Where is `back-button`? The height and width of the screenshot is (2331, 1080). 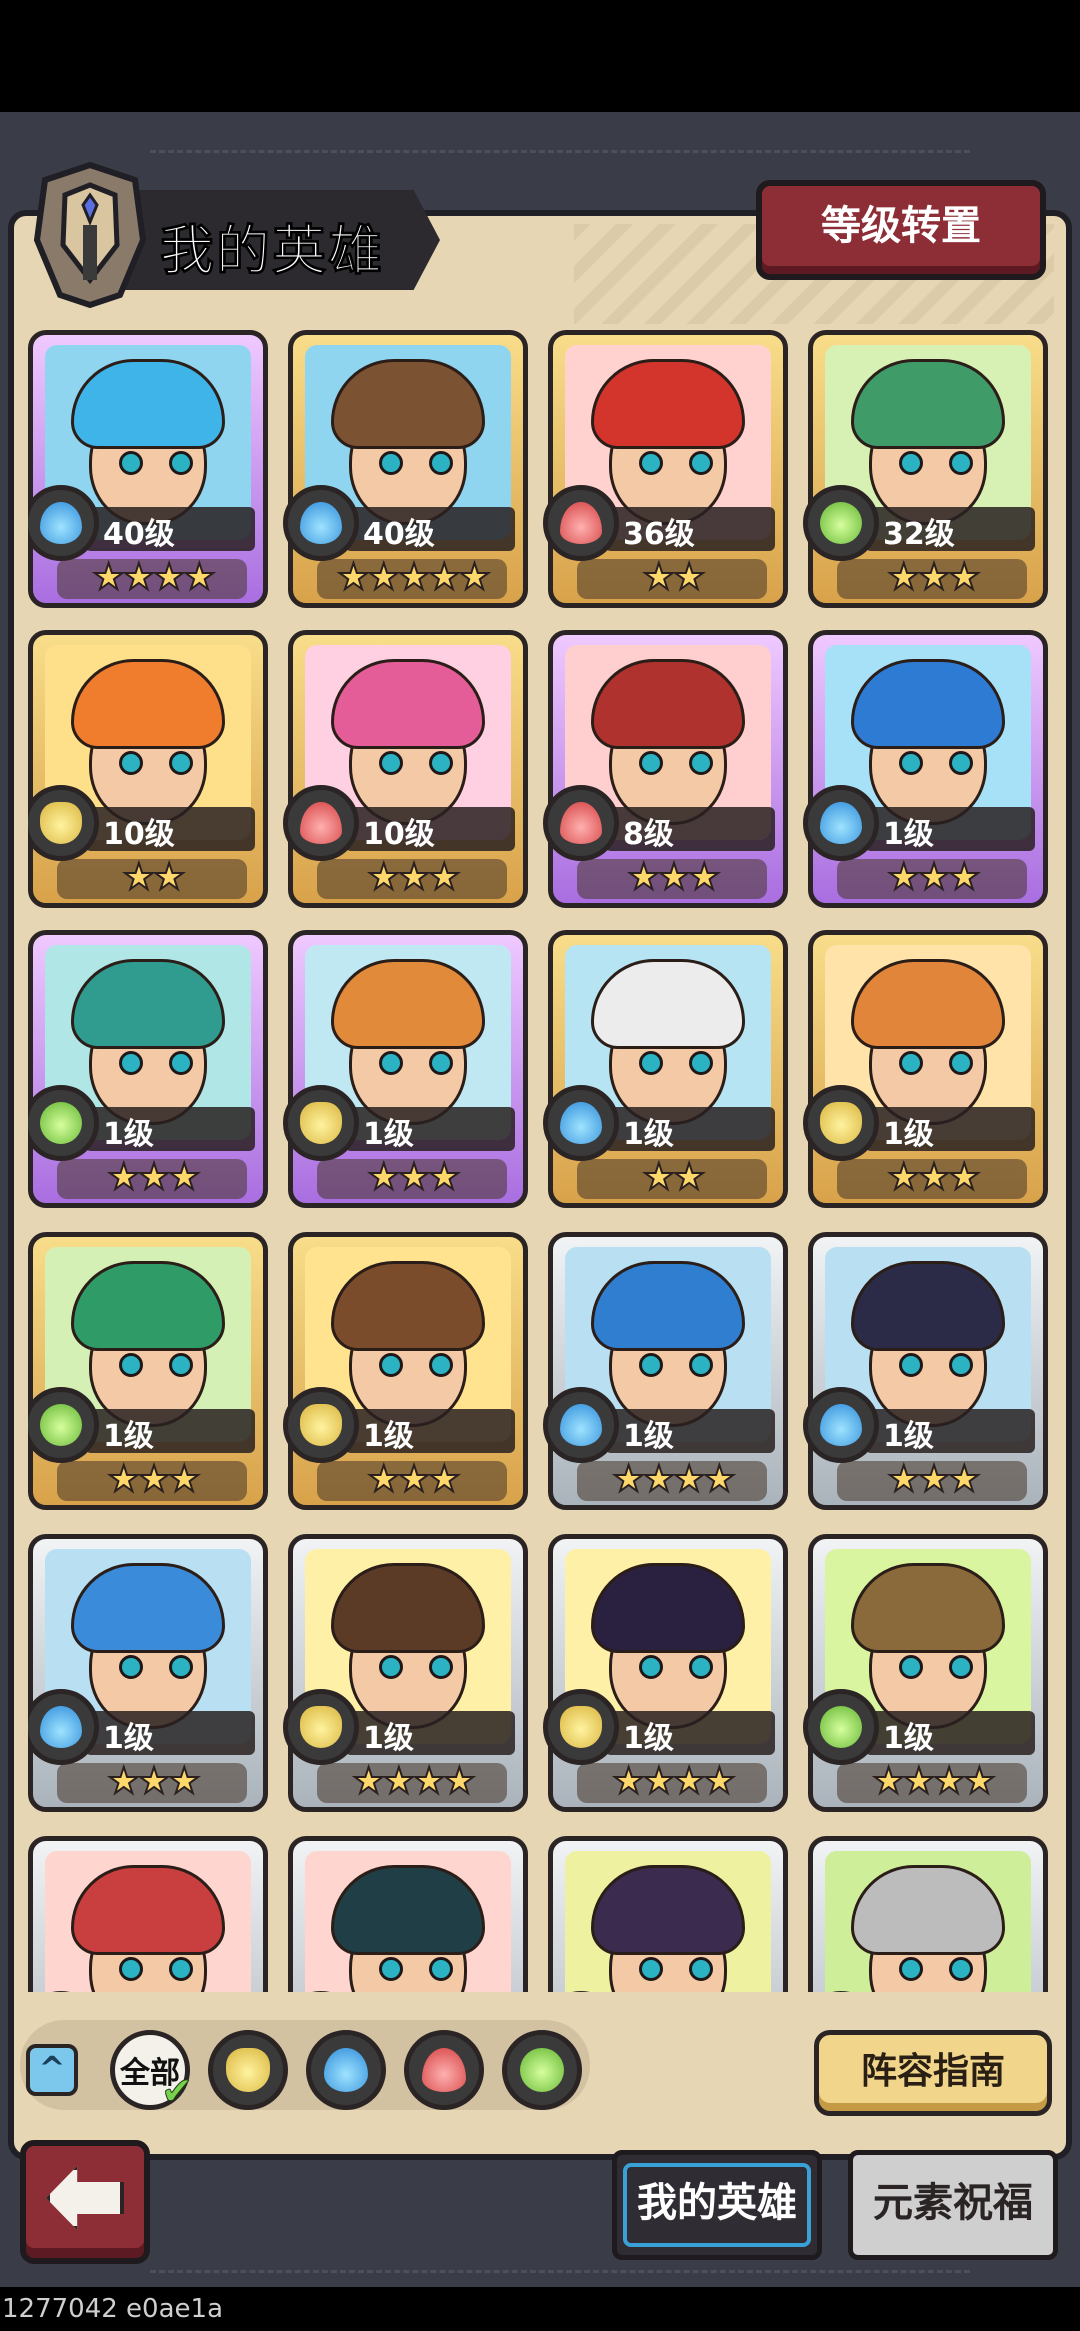
back-button is located at coordinates (85, 2202).